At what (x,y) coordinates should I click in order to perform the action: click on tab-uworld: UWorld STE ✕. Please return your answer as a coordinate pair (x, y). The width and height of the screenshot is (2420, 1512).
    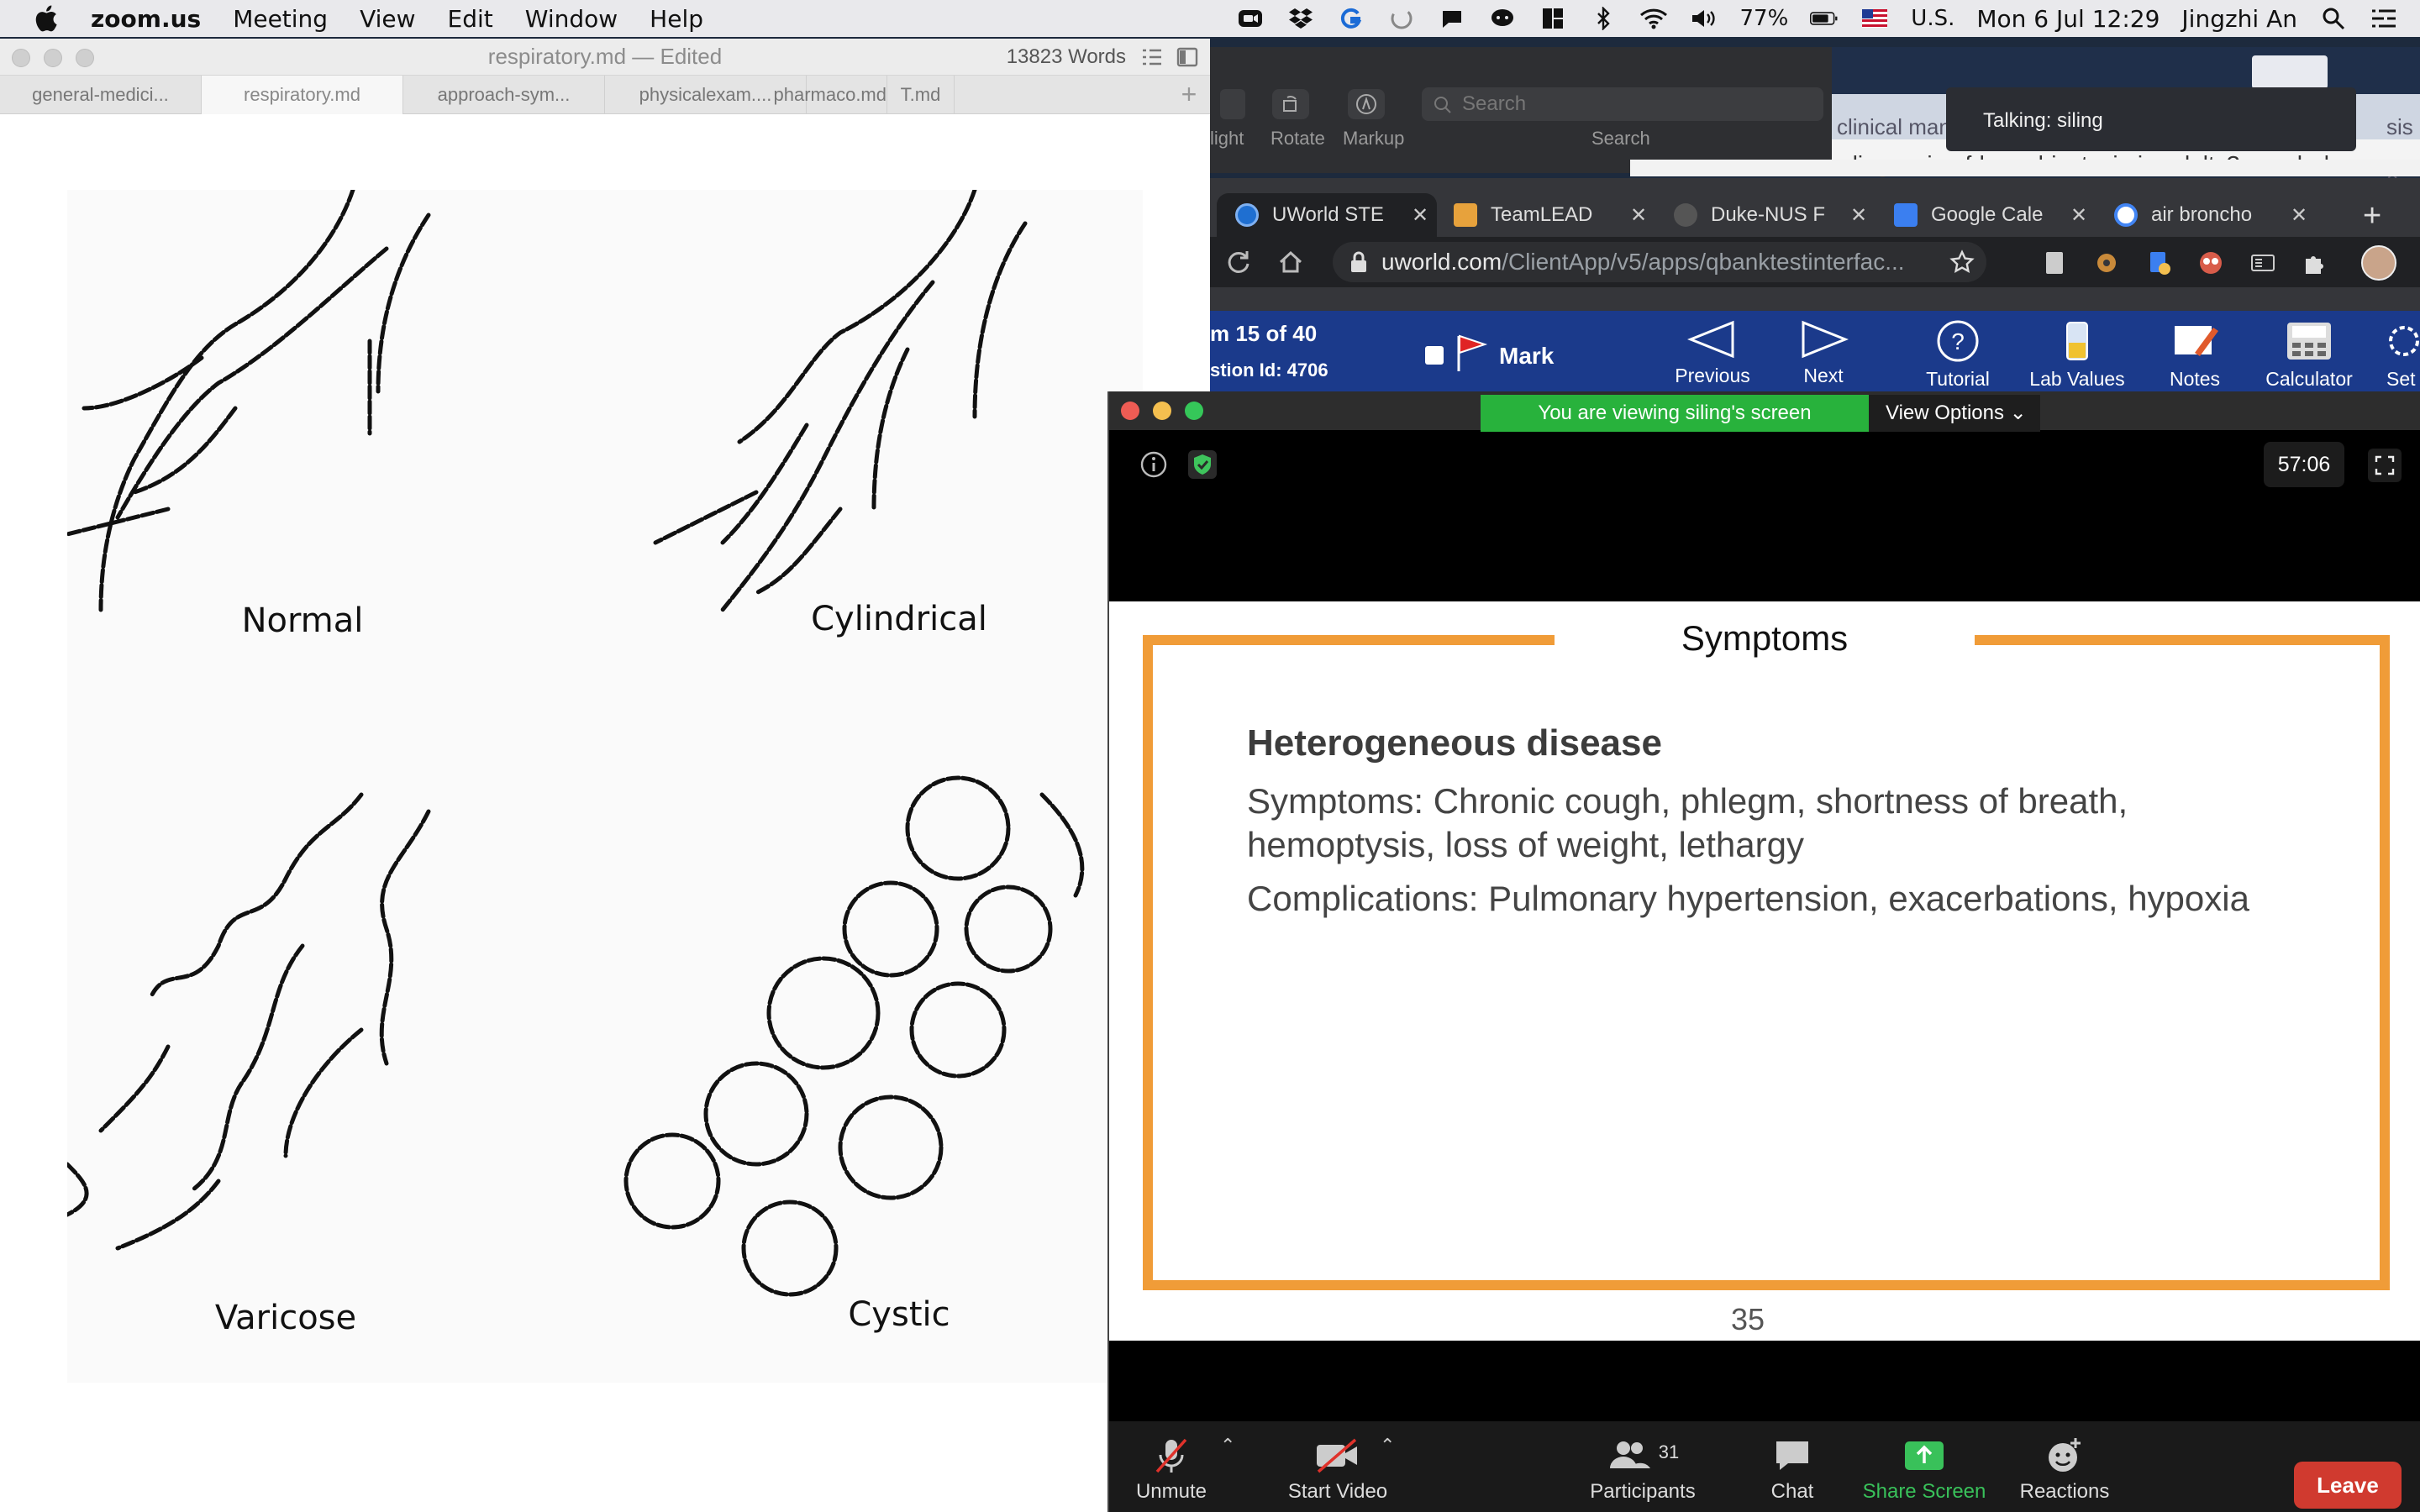
    Looking at the image, I should click on (1327, 215).